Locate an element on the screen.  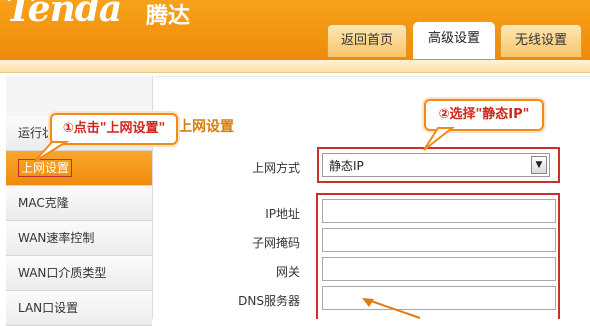
sidebar-item-internet-settings: 上网设置 is located at coordinates (79, 168).